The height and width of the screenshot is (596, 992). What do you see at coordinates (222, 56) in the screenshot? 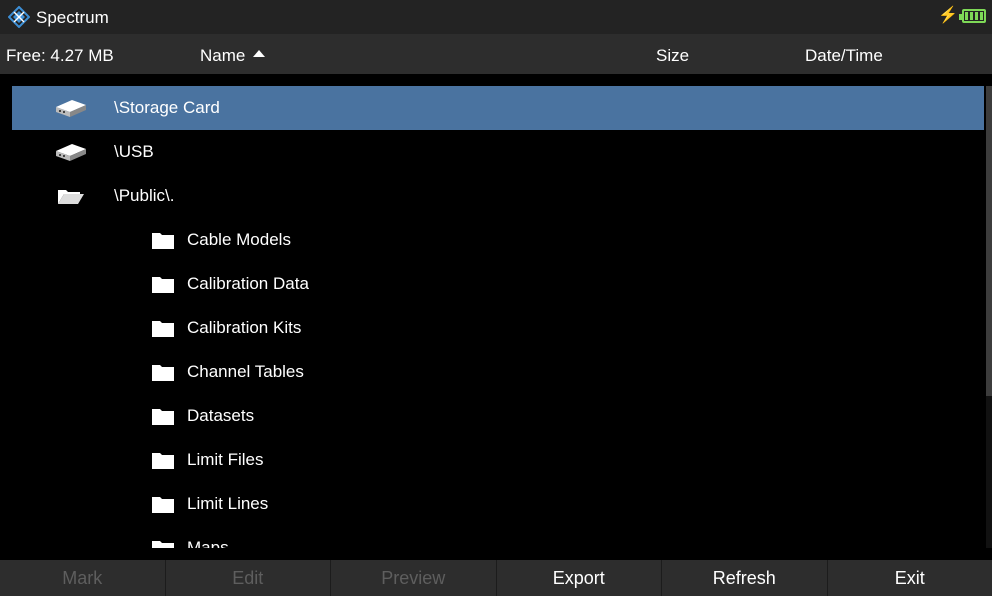
I see `name-column-header: Name` at bounding box center [222, 56].